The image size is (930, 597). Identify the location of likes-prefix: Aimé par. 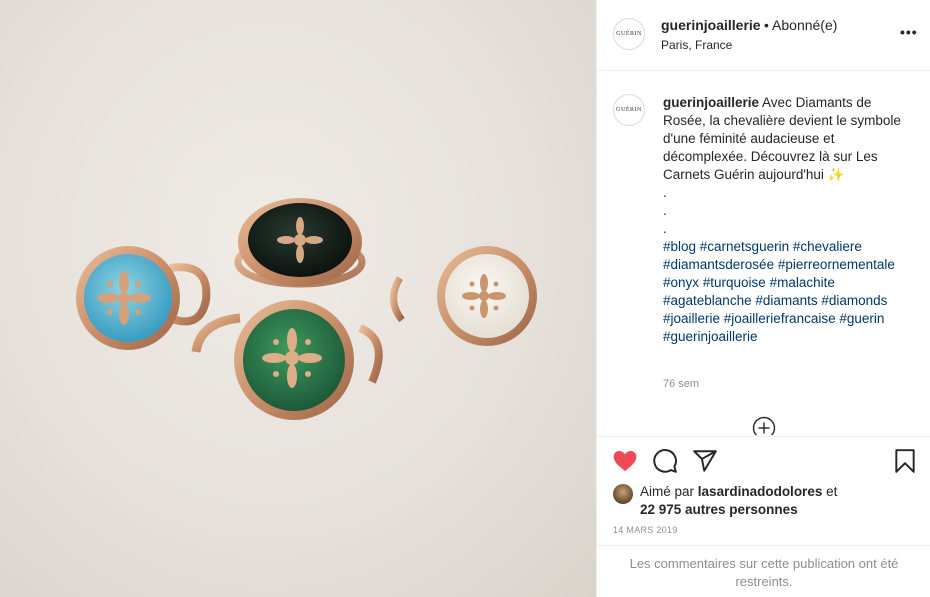
(667, 491).